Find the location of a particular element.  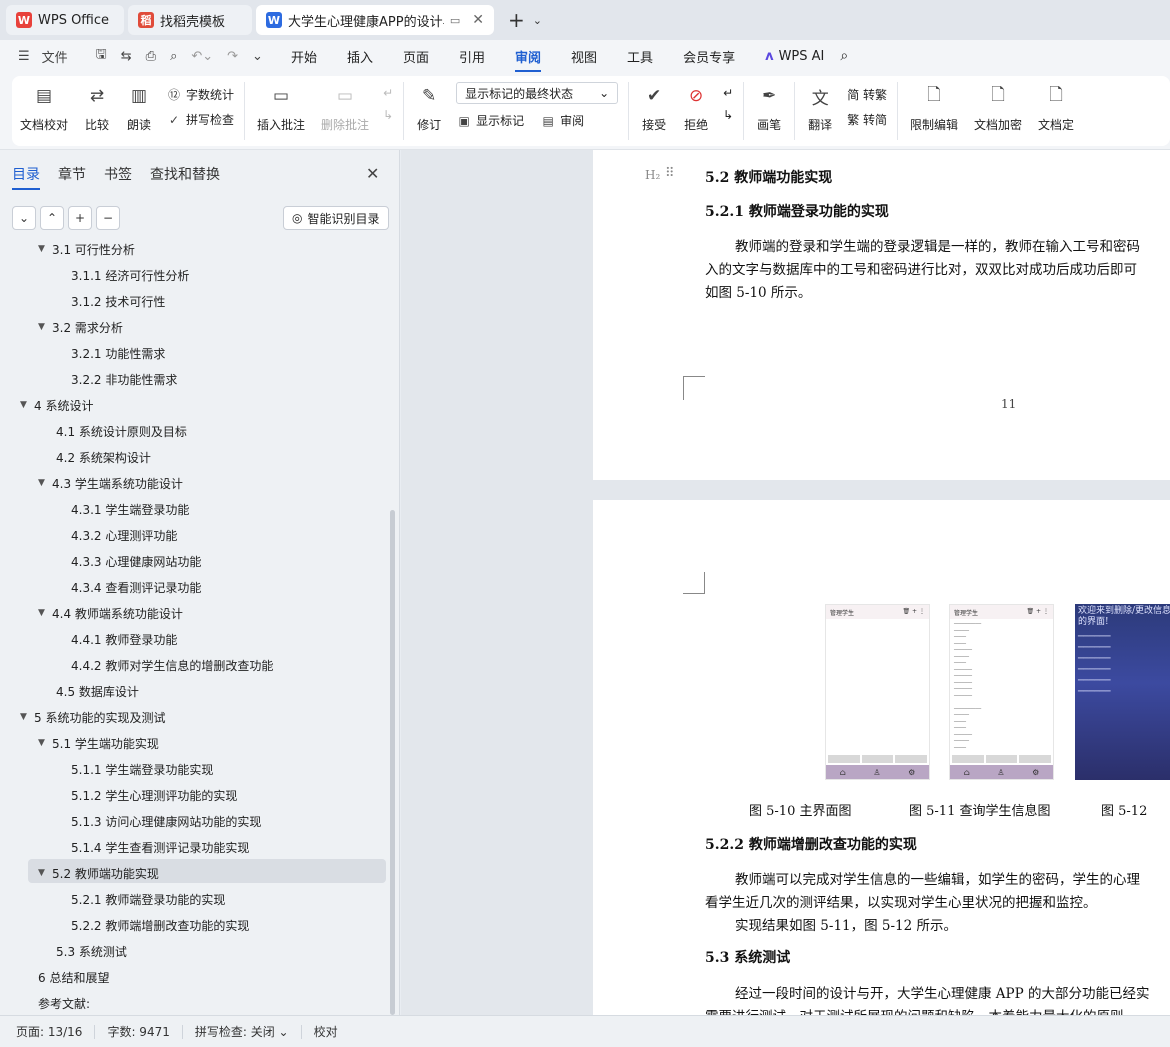

delete-comment-button: ▭ 删除批注 is located at coordinates (345, 107).